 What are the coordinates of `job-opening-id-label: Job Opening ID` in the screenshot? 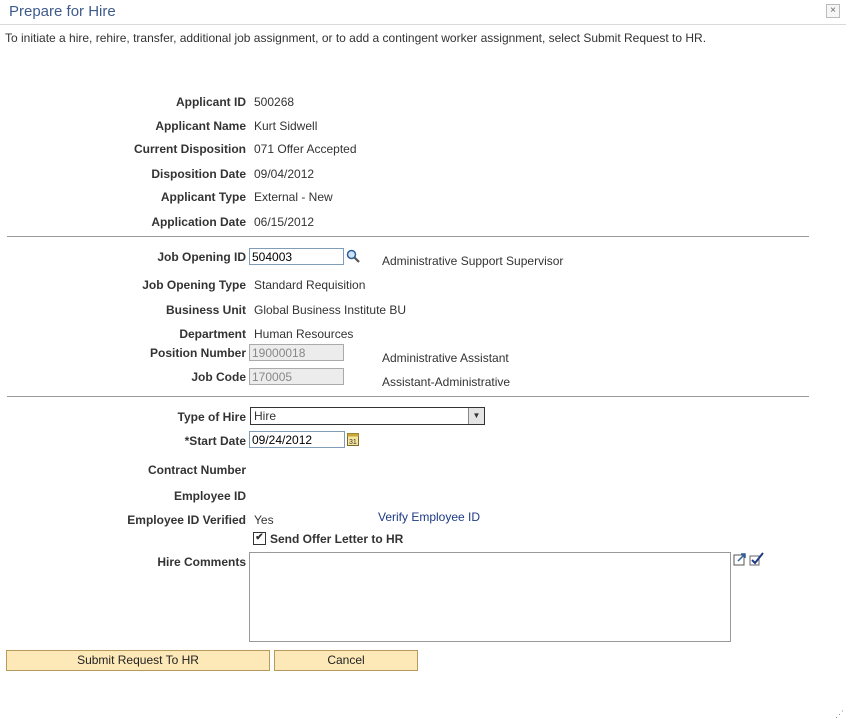 It's located at (201, 257).